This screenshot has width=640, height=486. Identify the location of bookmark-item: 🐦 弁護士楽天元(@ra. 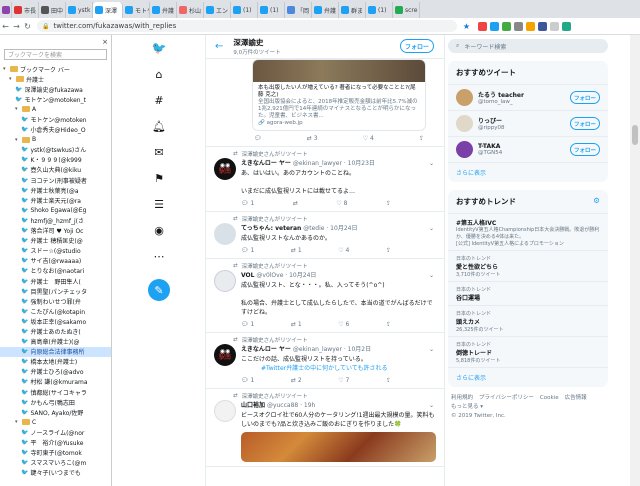
(55, 200).